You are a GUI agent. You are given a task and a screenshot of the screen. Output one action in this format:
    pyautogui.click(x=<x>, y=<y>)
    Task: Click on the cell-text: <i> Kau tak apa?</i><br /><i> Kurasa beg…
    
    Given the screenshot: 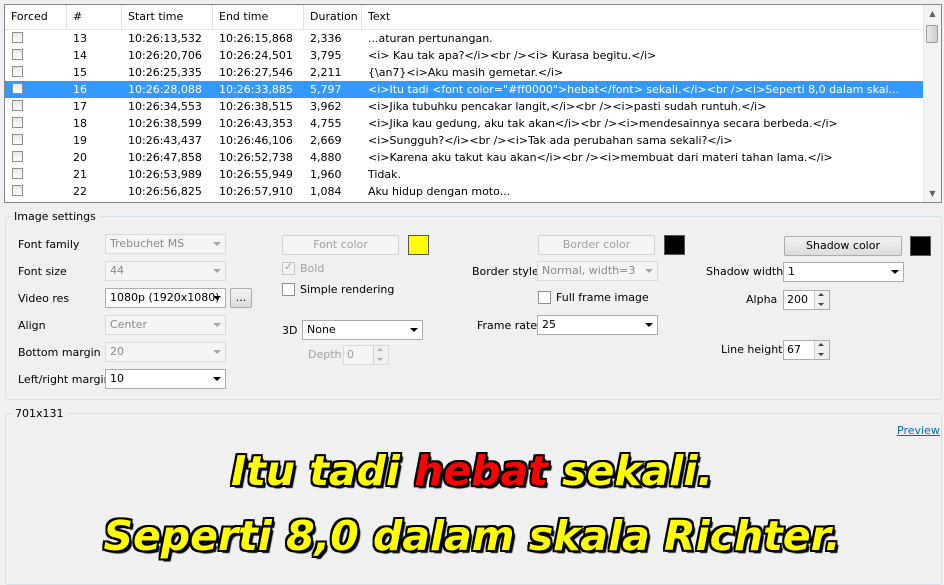 What is the action you would take?
    pyautogui.click(x=512, y=55)
    